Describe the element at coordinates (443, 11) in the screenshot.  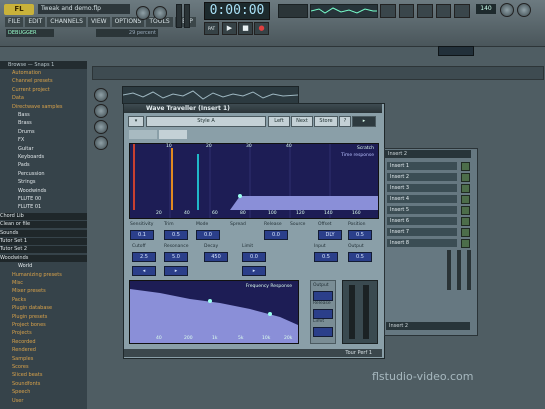
I see `browser-window-icon` at that location.